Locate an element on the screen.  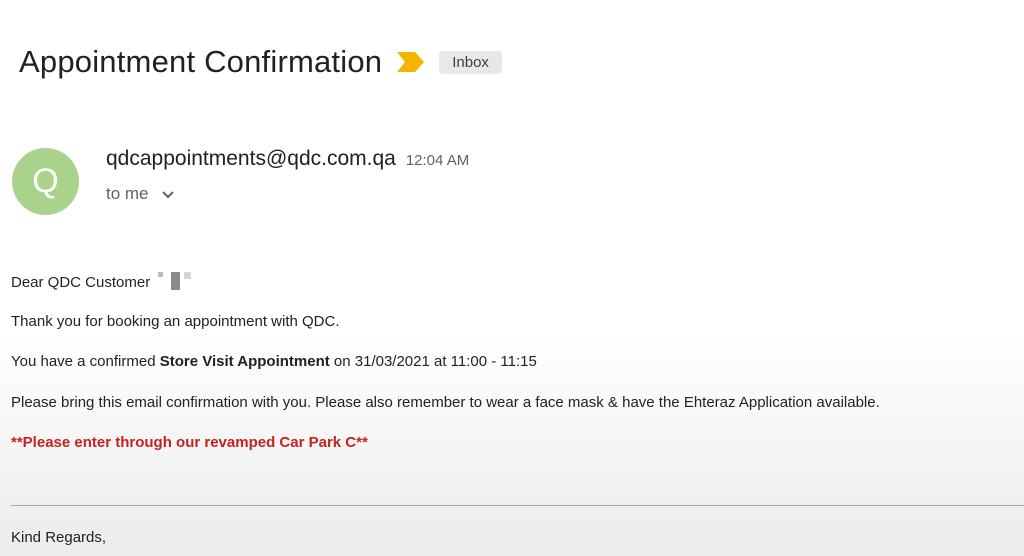
signature-divider is located at coordinates (517, 505).